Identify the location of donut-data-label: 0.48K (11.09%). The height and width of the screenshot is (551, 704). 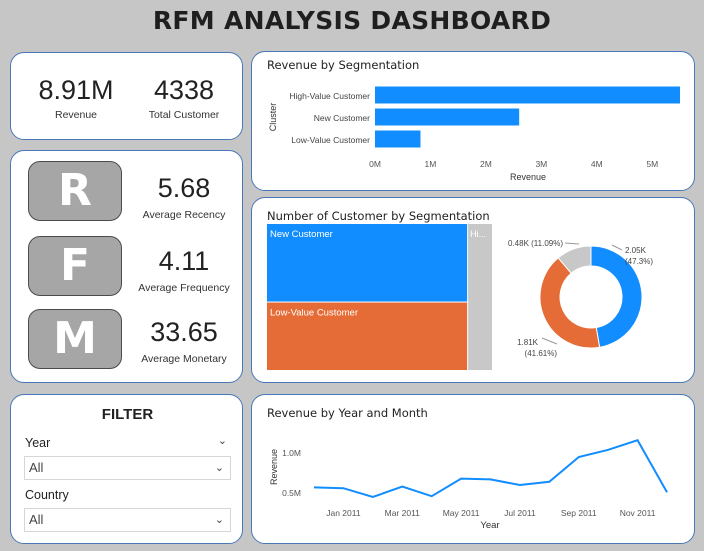
(535, 243).